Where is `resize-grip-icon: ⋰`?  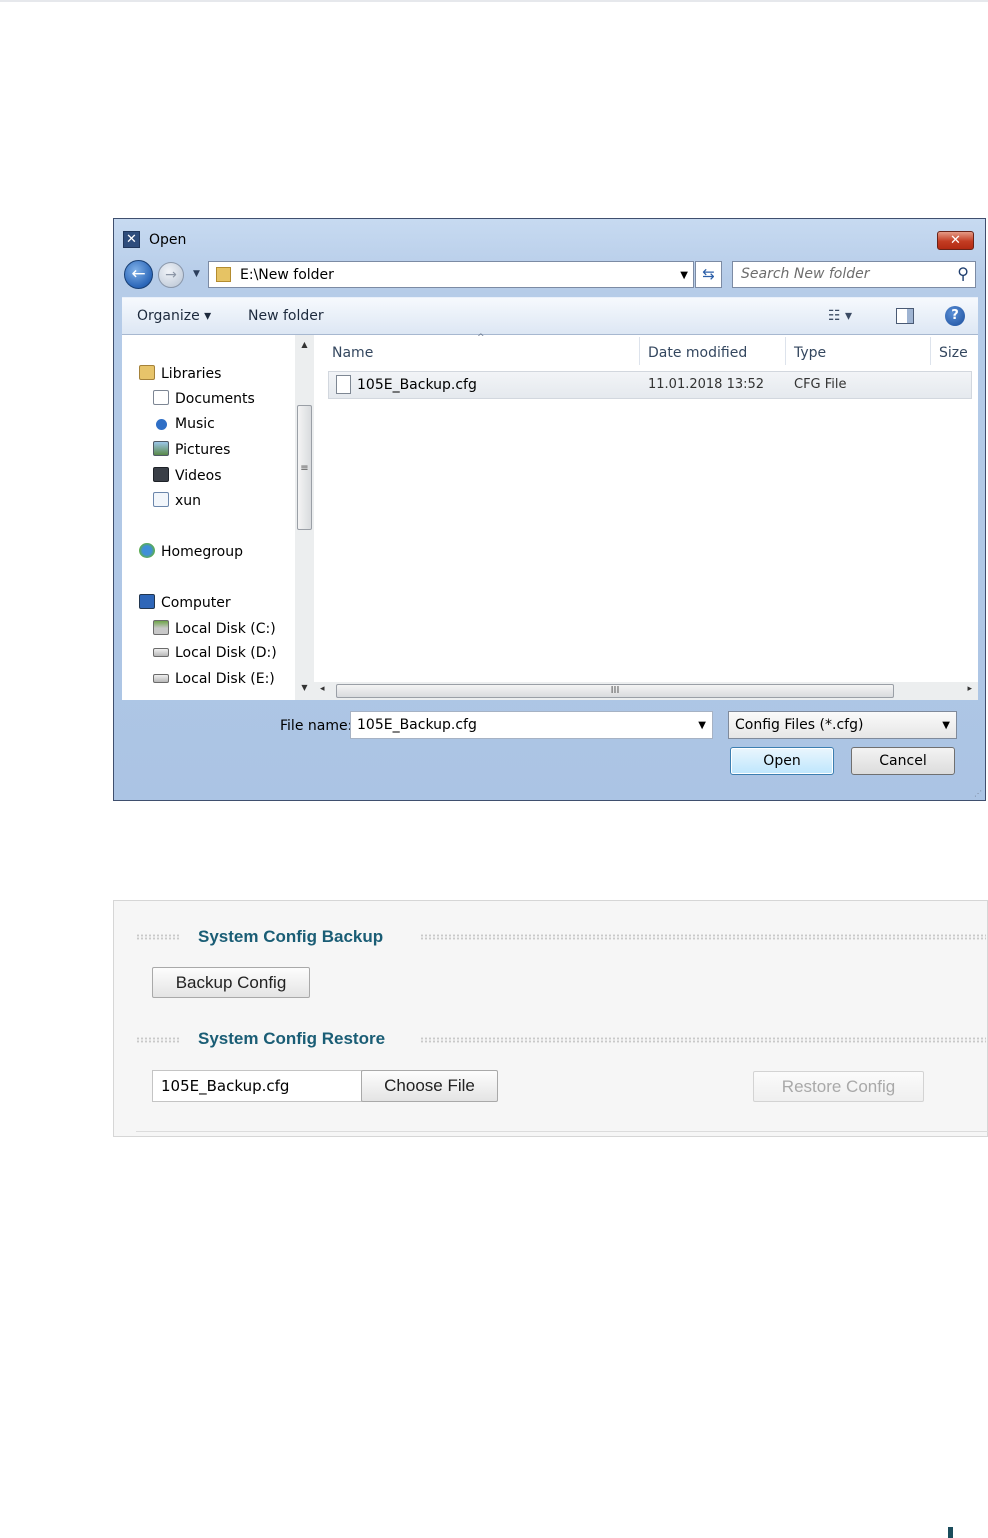
resize-grip-icon: ⋰ is located at coordinates (978, 793).